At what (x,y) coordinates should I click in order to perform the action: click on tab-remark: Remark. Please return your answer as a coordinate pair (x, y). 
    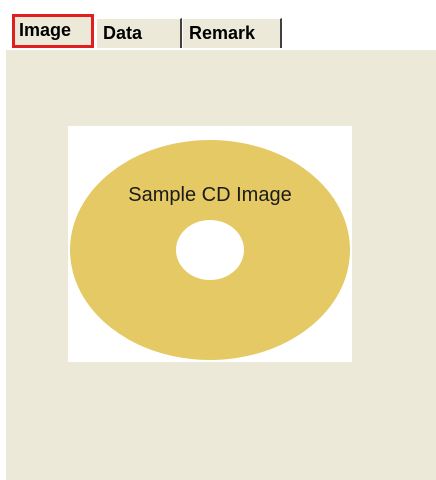
    Looking at the image, I should click on (232, 33).